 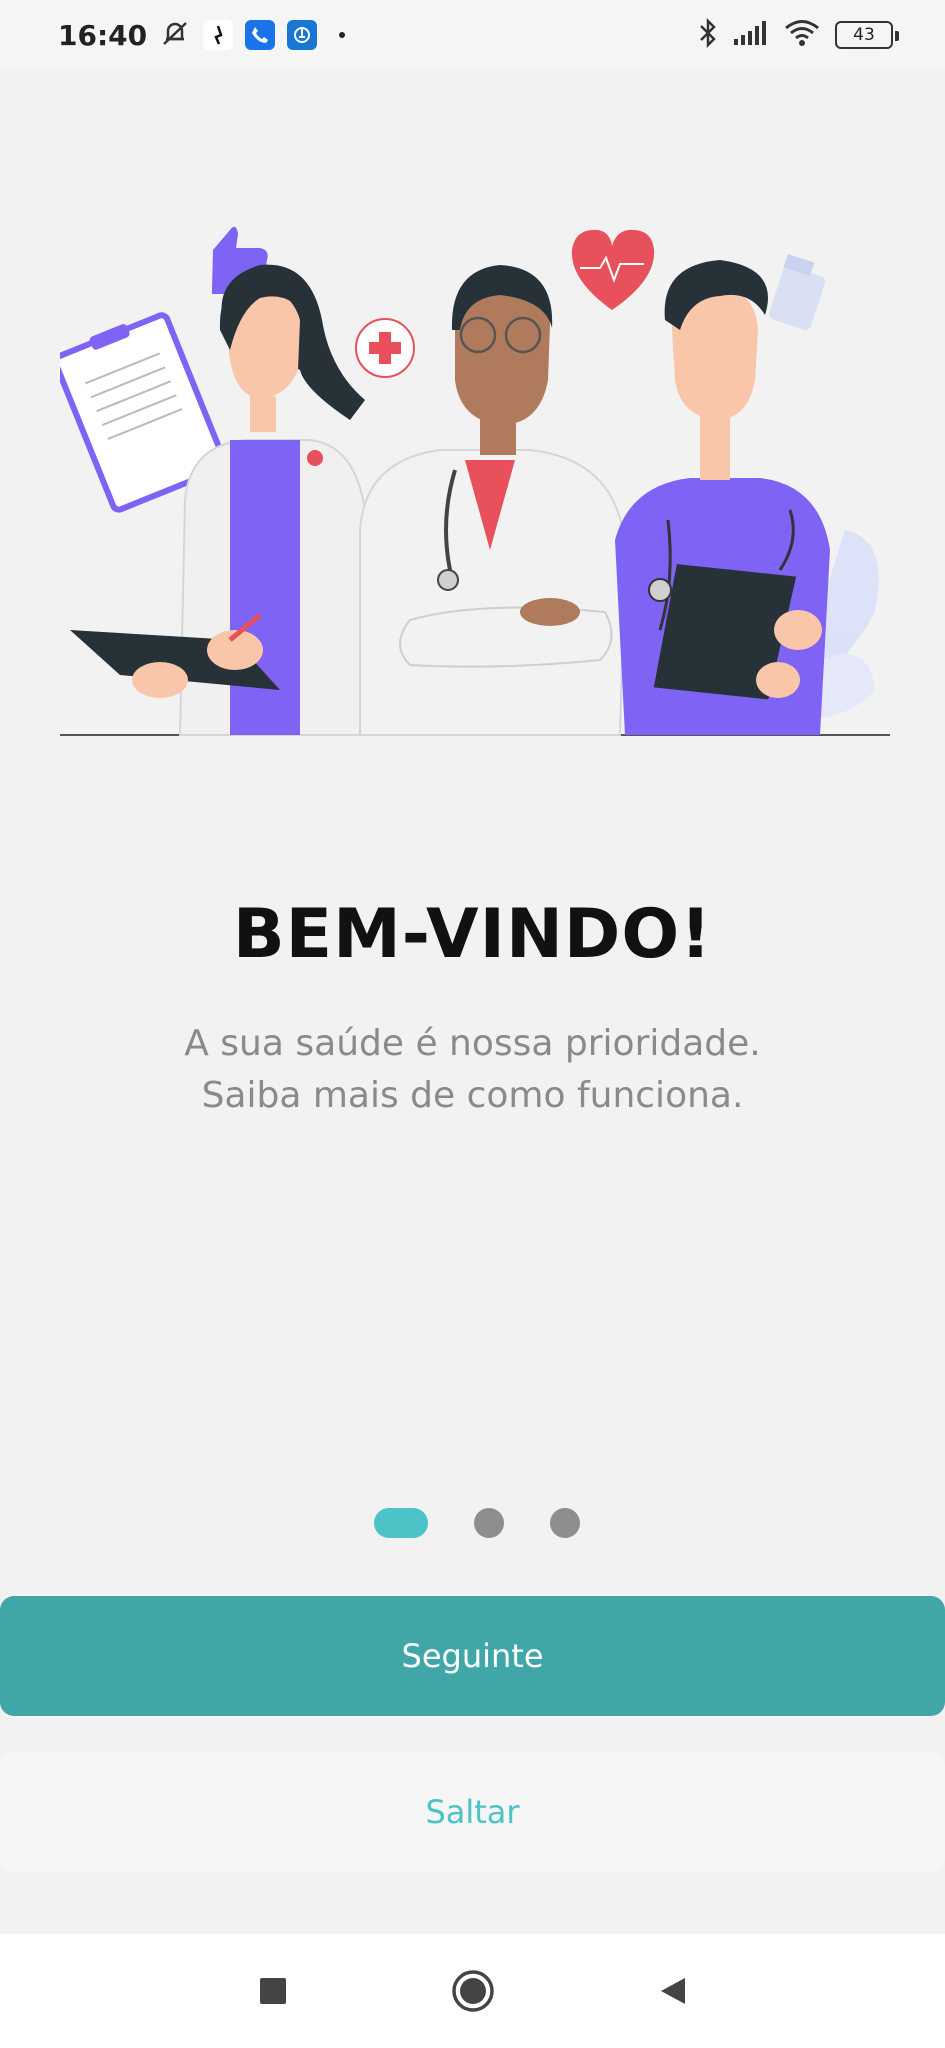 What do you see at coordinates (722, 497) in the screenshot?
I see `male-nurse-figure` at bounding box center [722, 497].